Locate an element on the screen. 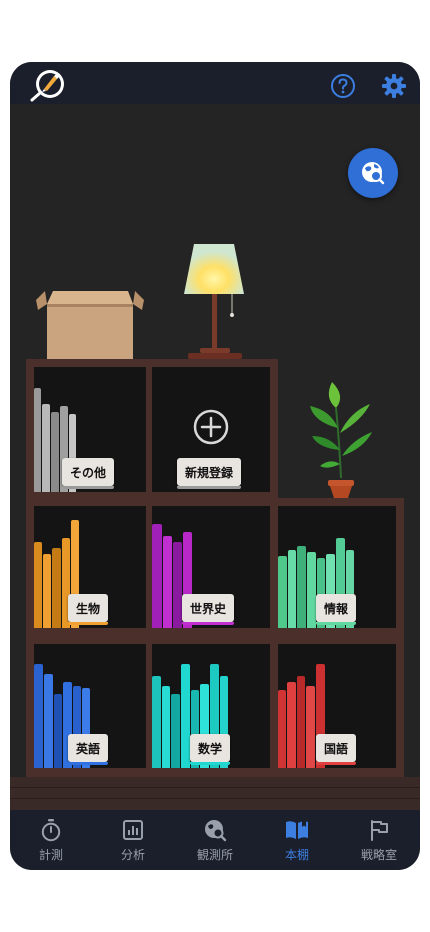  tab-measure: 計測 is located at coordinates (51, 840).